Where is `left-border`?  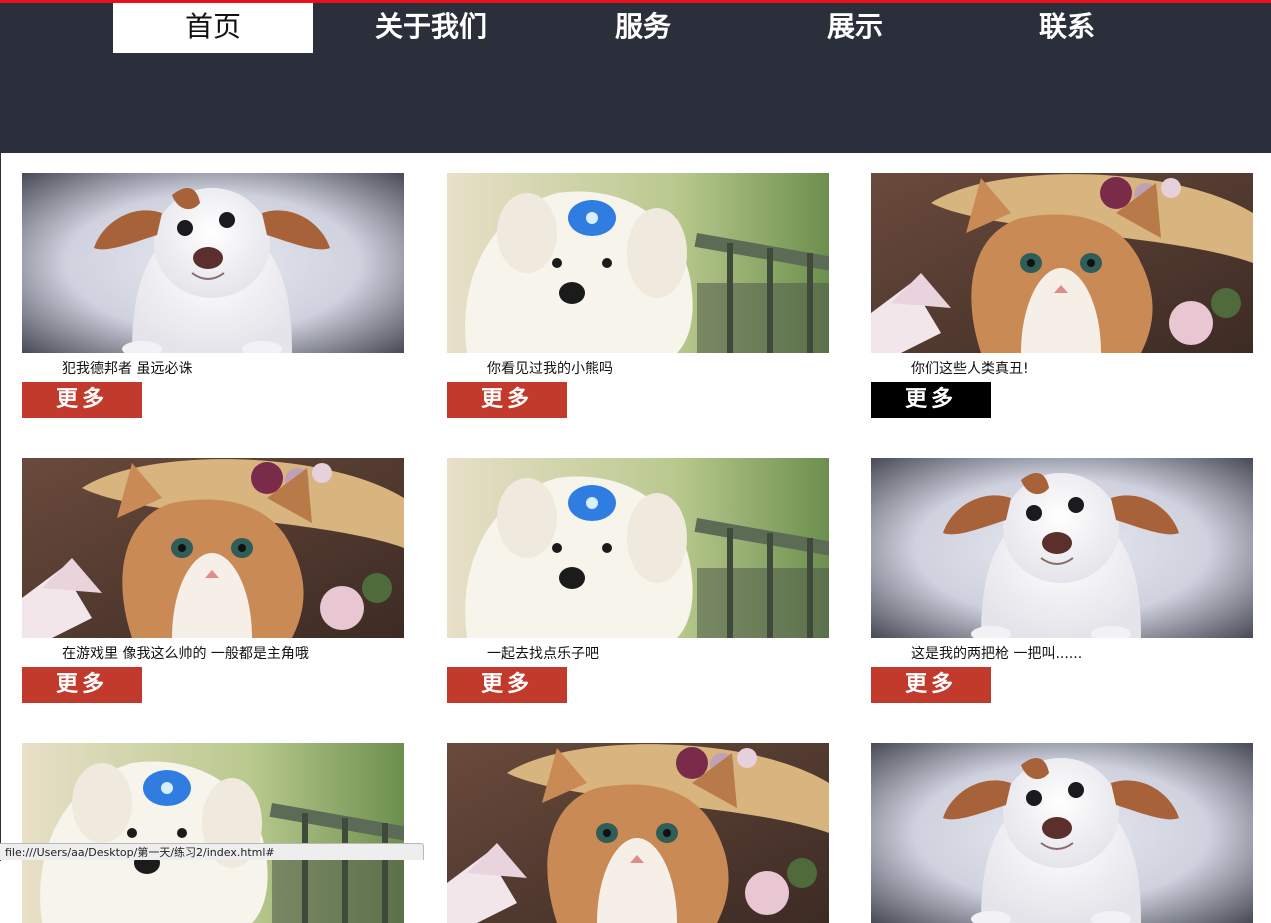 left-border is located at coordinates (0, 507).